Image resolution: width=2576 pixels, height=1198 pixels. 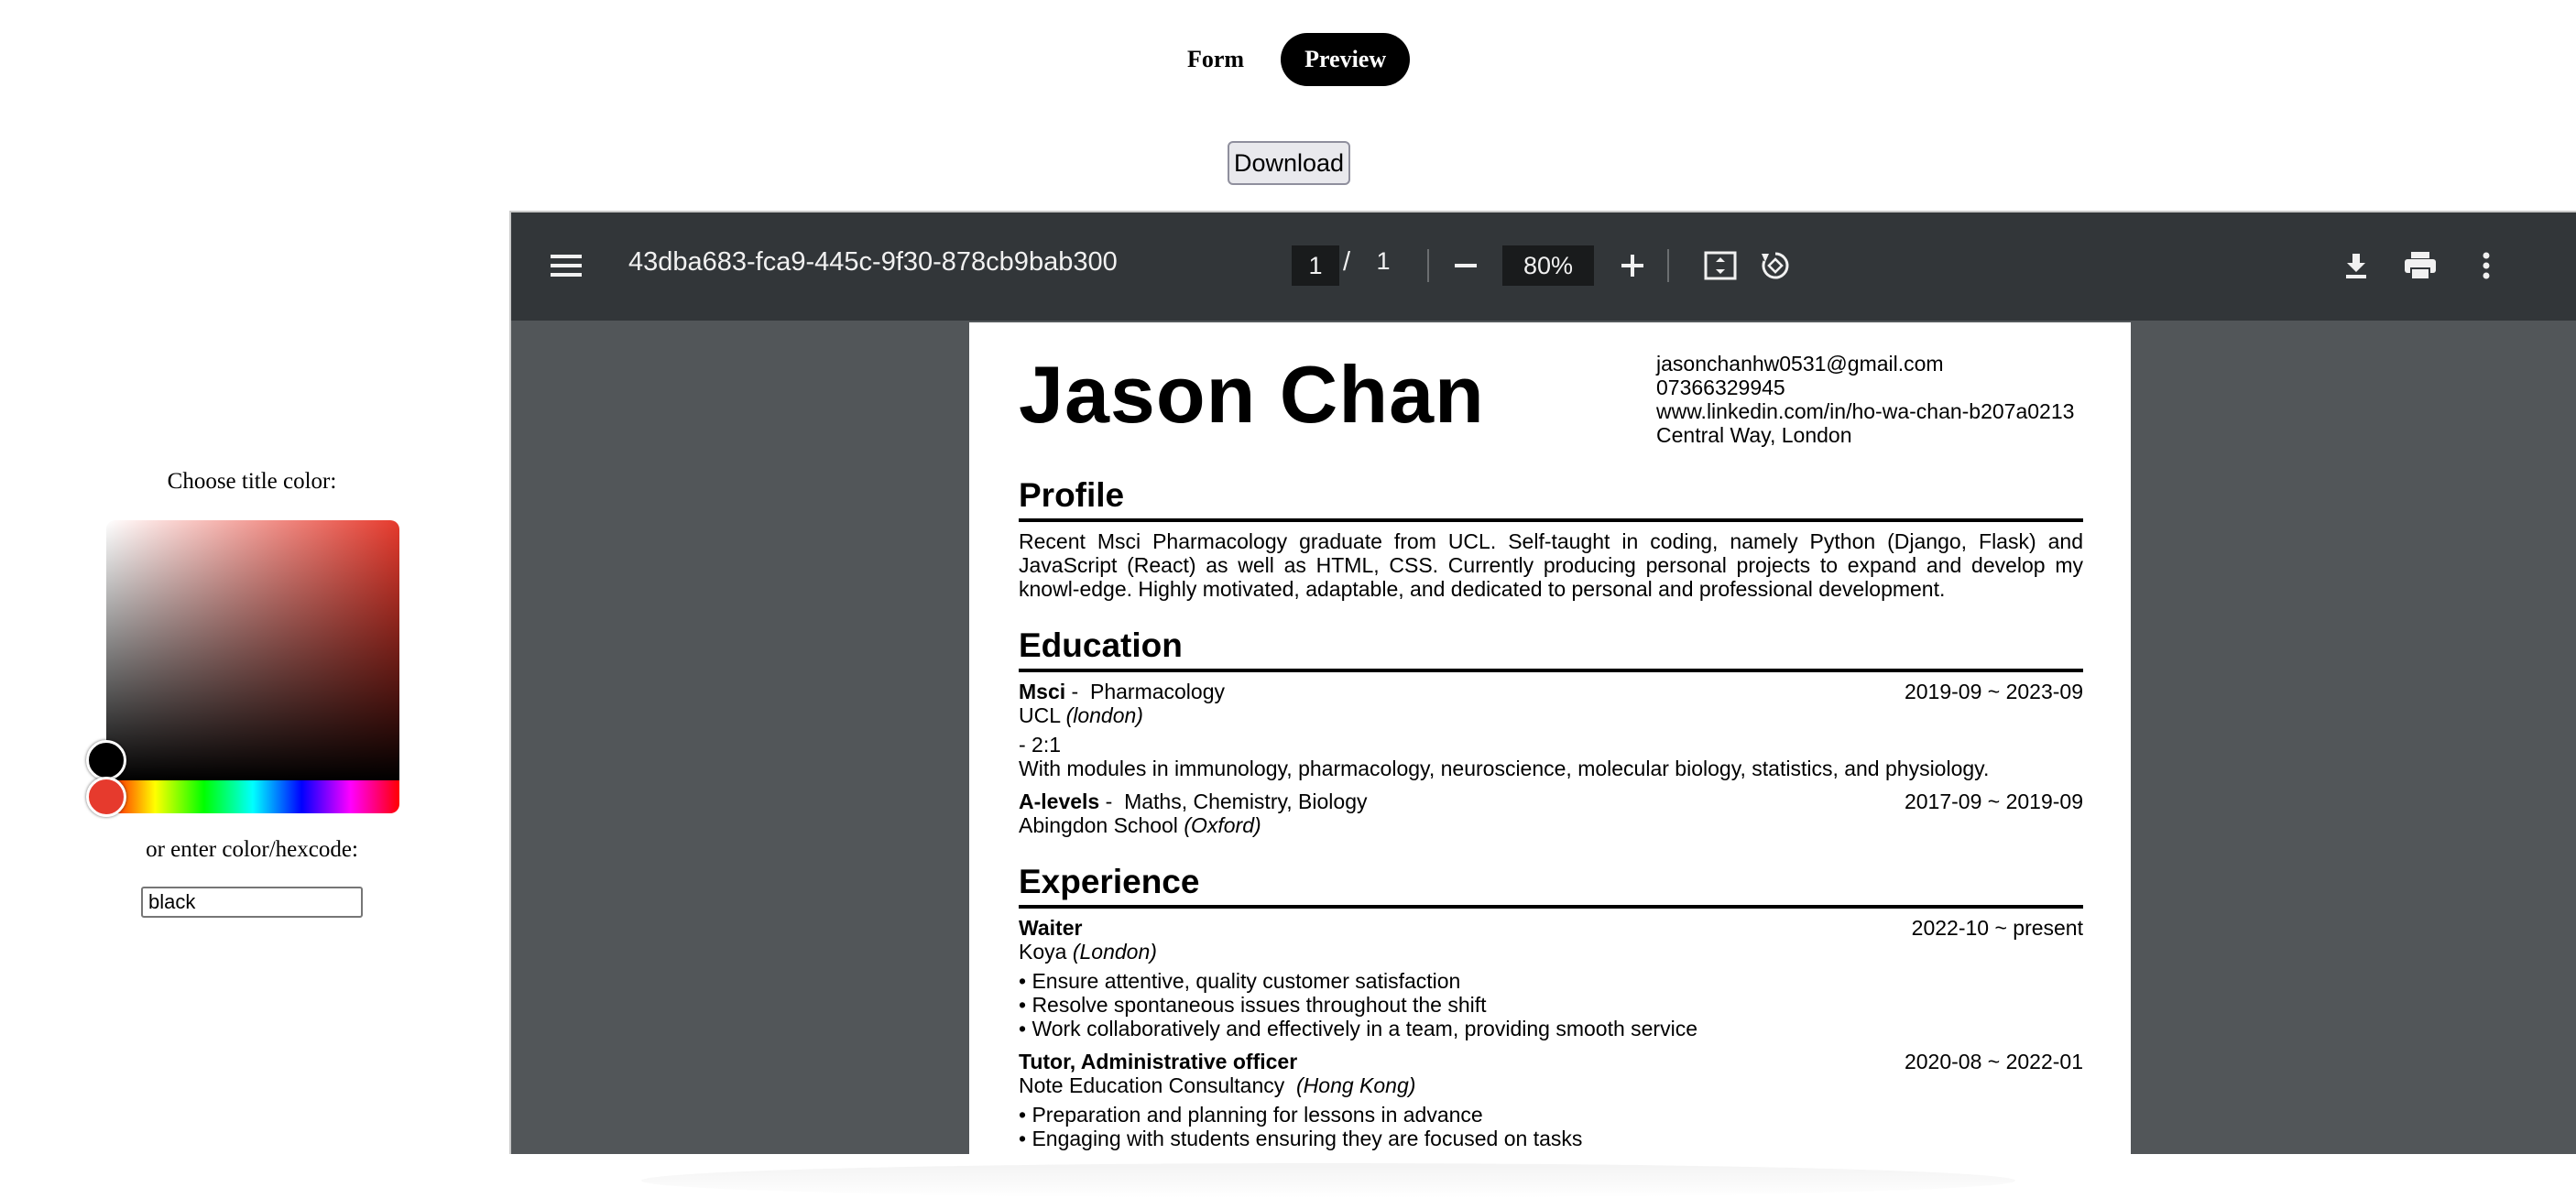 I want to click on education-dates: 2017-09 ~ 2019-09, so click(x=1994, y=802).